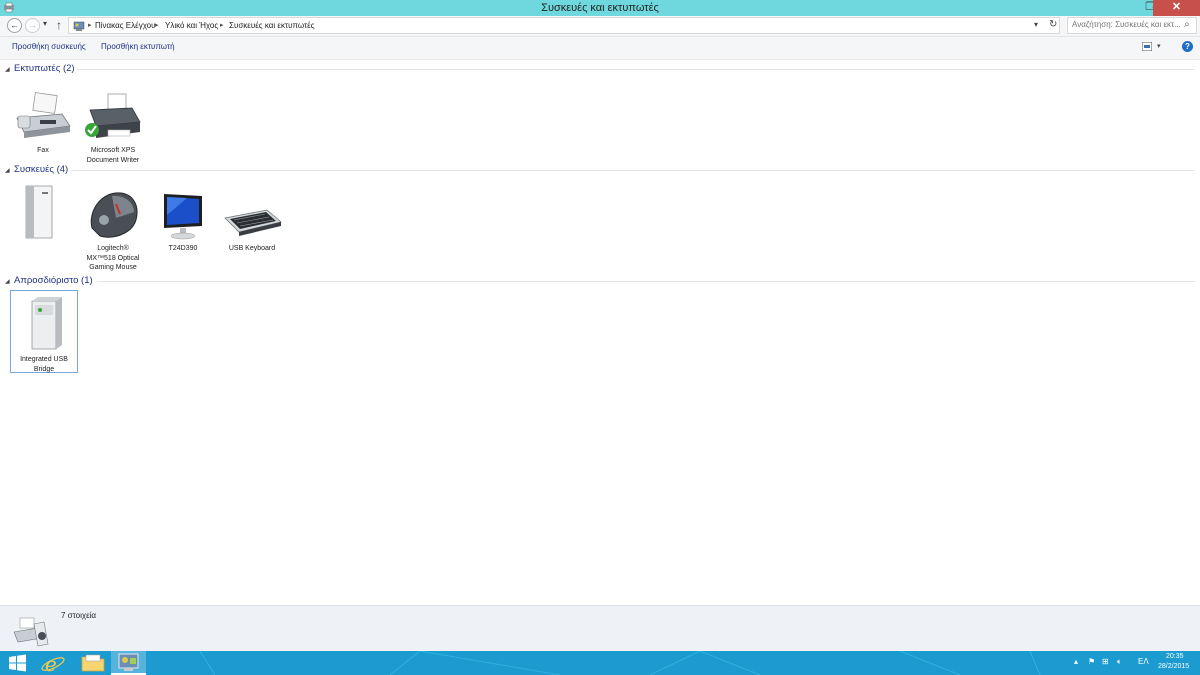 The image size is (1200, 675). What do you see at coordinates (1105, 661) in the screenshot?
I see `network-icon: ⊞` at bounding box center [1105, 661].